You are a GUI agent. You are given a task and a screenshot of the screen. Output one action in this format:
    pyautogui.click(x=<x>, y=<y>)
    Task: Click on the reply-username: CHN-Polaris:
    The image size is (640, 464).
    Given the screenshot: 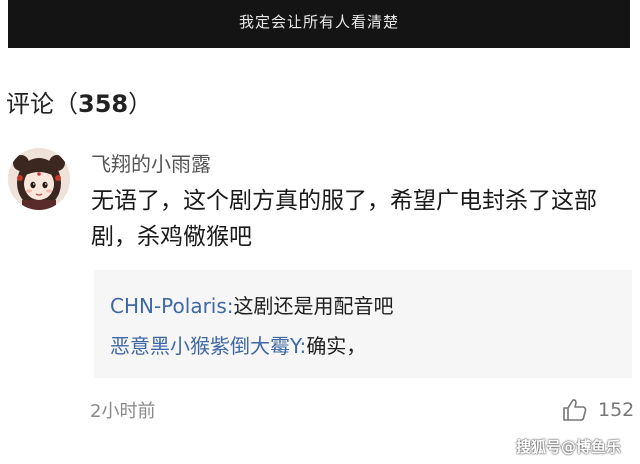 What is the action you would take?
    pyautogui.click(x=172, y=306)
    